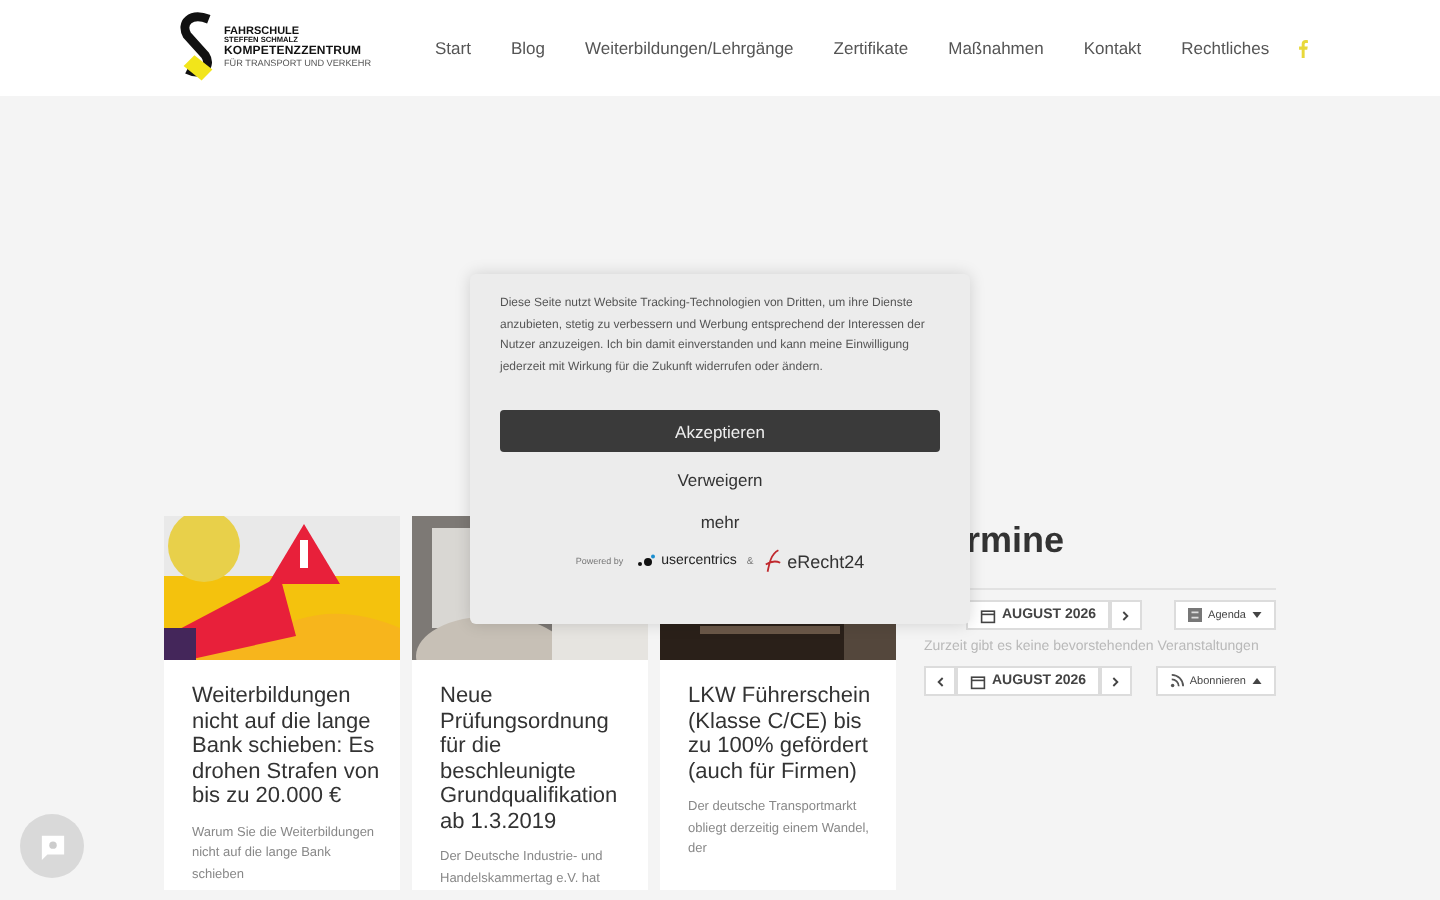  Describe the element at coordinates (784, 734) in the screenshot. I see `post-title: LKW Führerschein (Klasse C/CE) bis zu 100% gefördert (auch für Firmen)` at that location.